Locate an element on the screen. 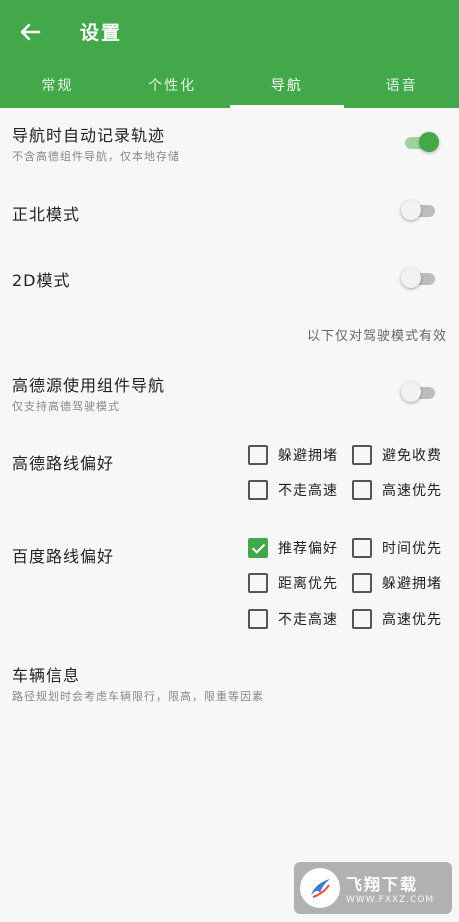 Image resolution: width=459 pixels, height=922 pixels. back-arrow-icon is located at coordinates (30, 32).